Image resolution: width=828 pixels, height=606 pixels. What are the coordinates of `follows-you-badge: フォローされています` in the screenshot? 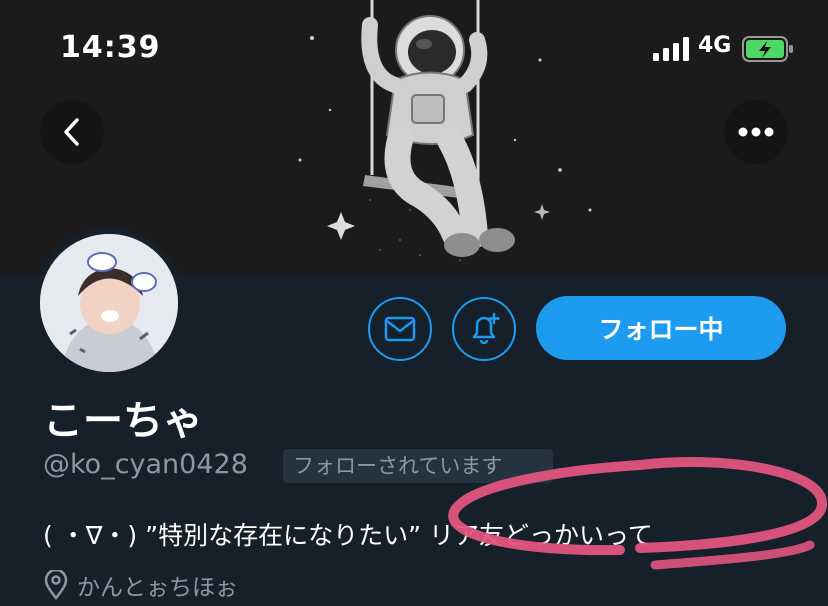 It's located at (418, 466).